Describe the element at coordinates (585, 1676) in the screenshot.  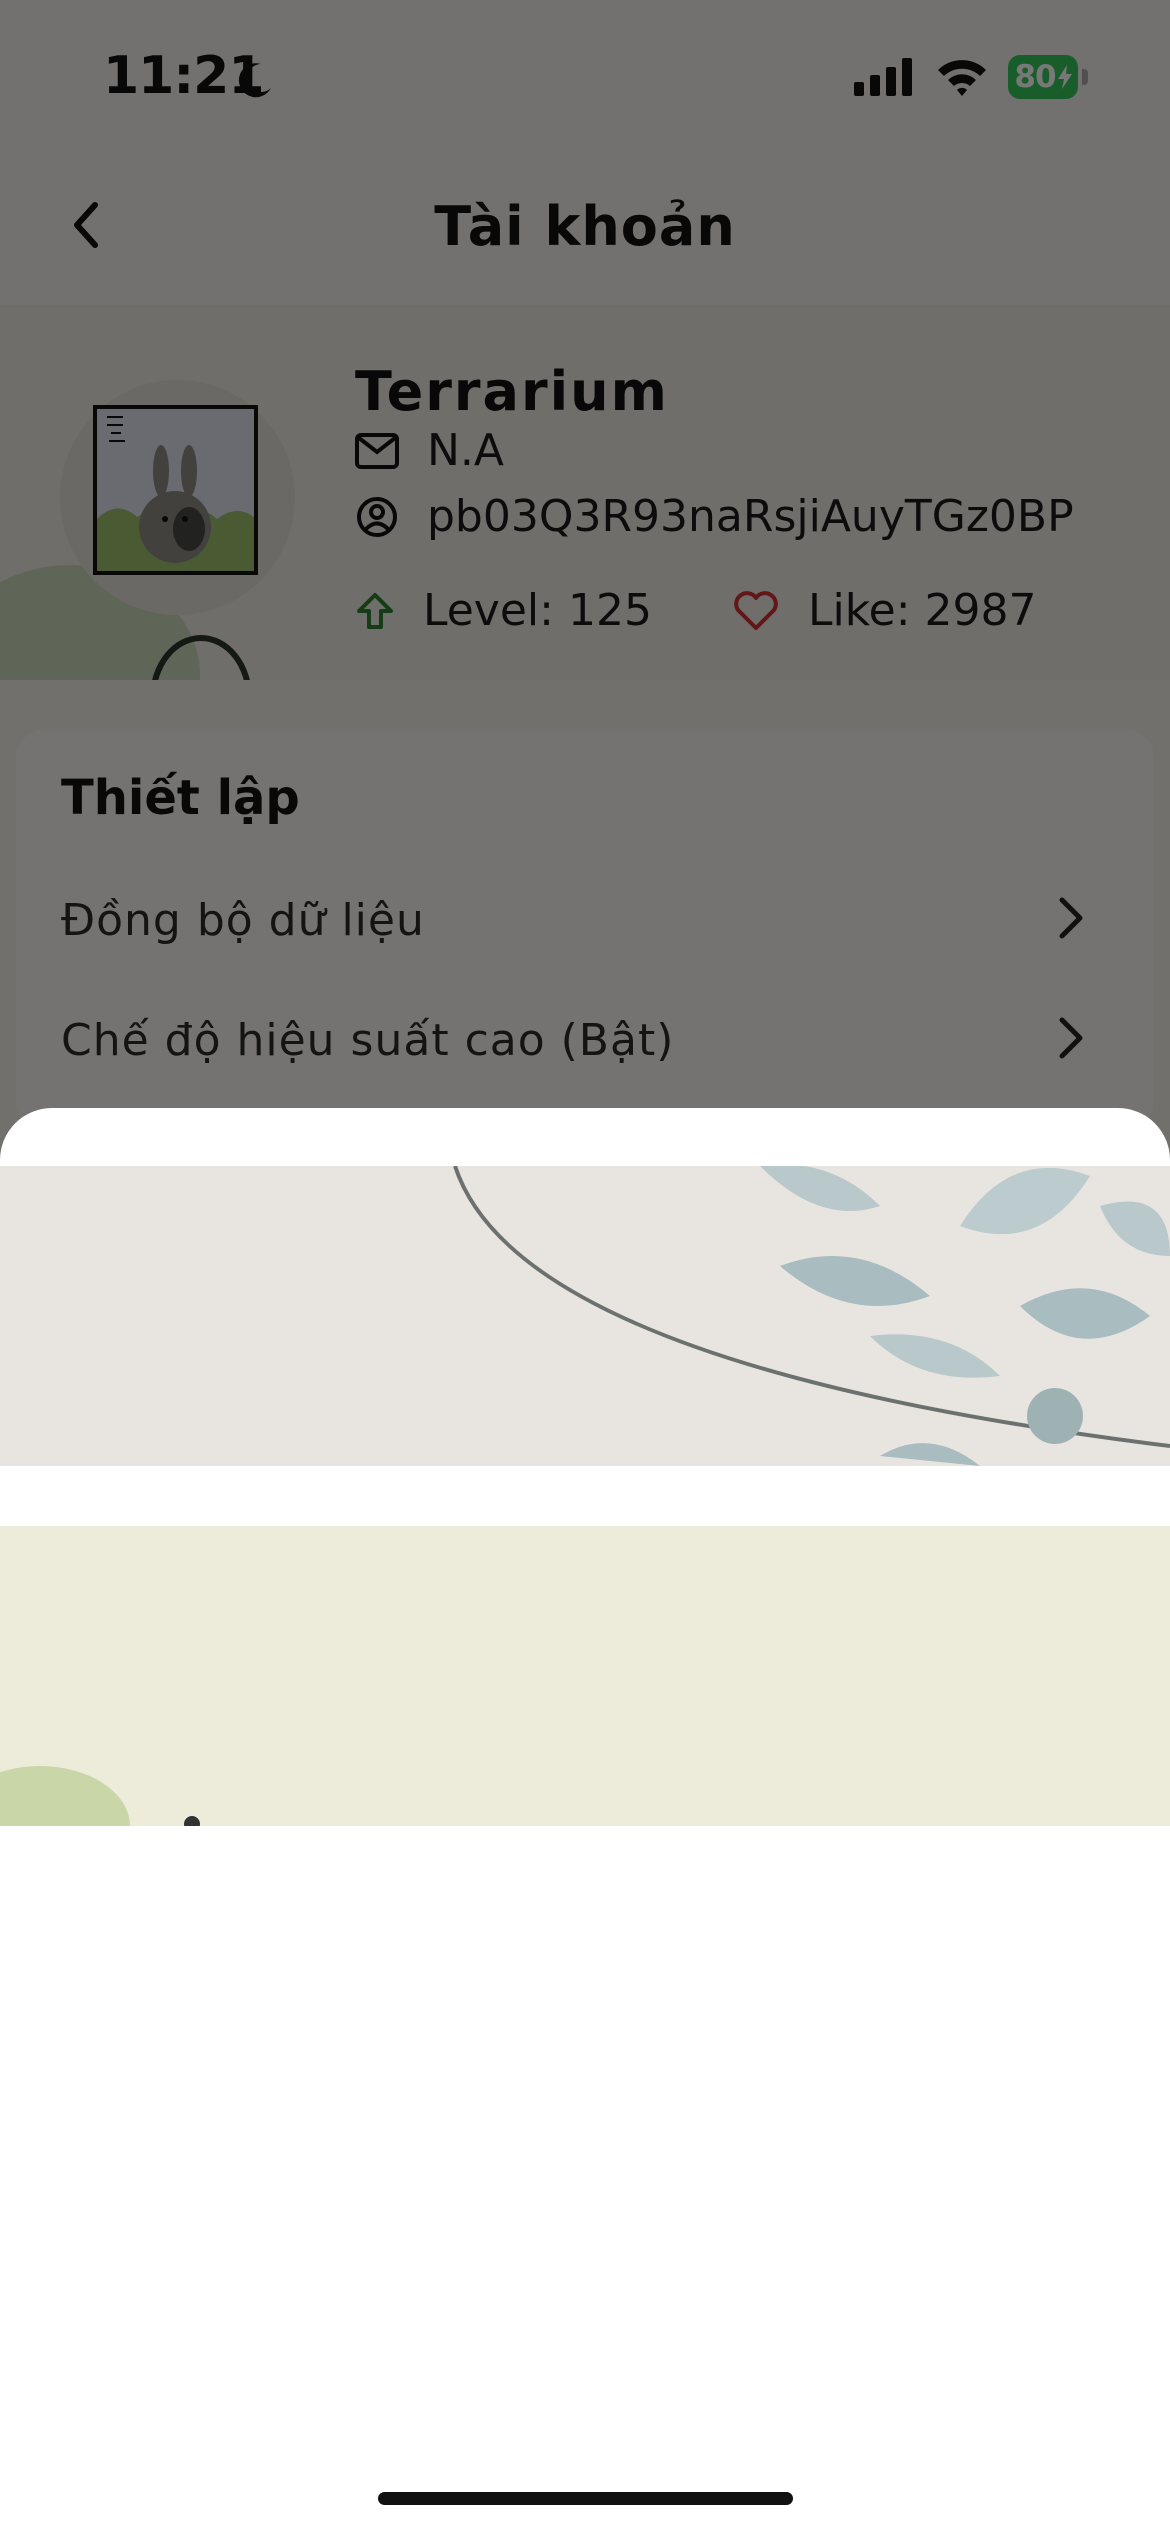
I see `banner-leaf-green` at that location.